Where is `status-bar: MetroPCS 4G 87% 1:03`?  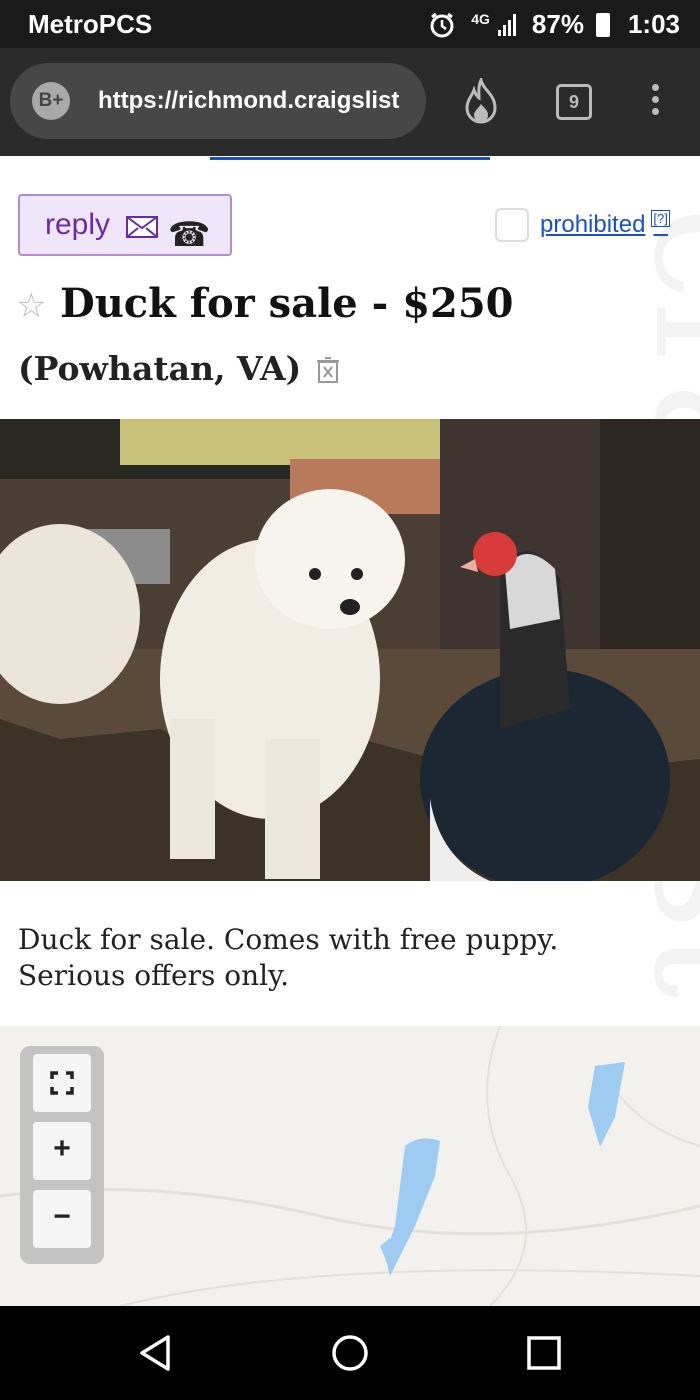
status-bar: MetroPCS 4G 87% 1:03 is located at coordinates (350, 24).